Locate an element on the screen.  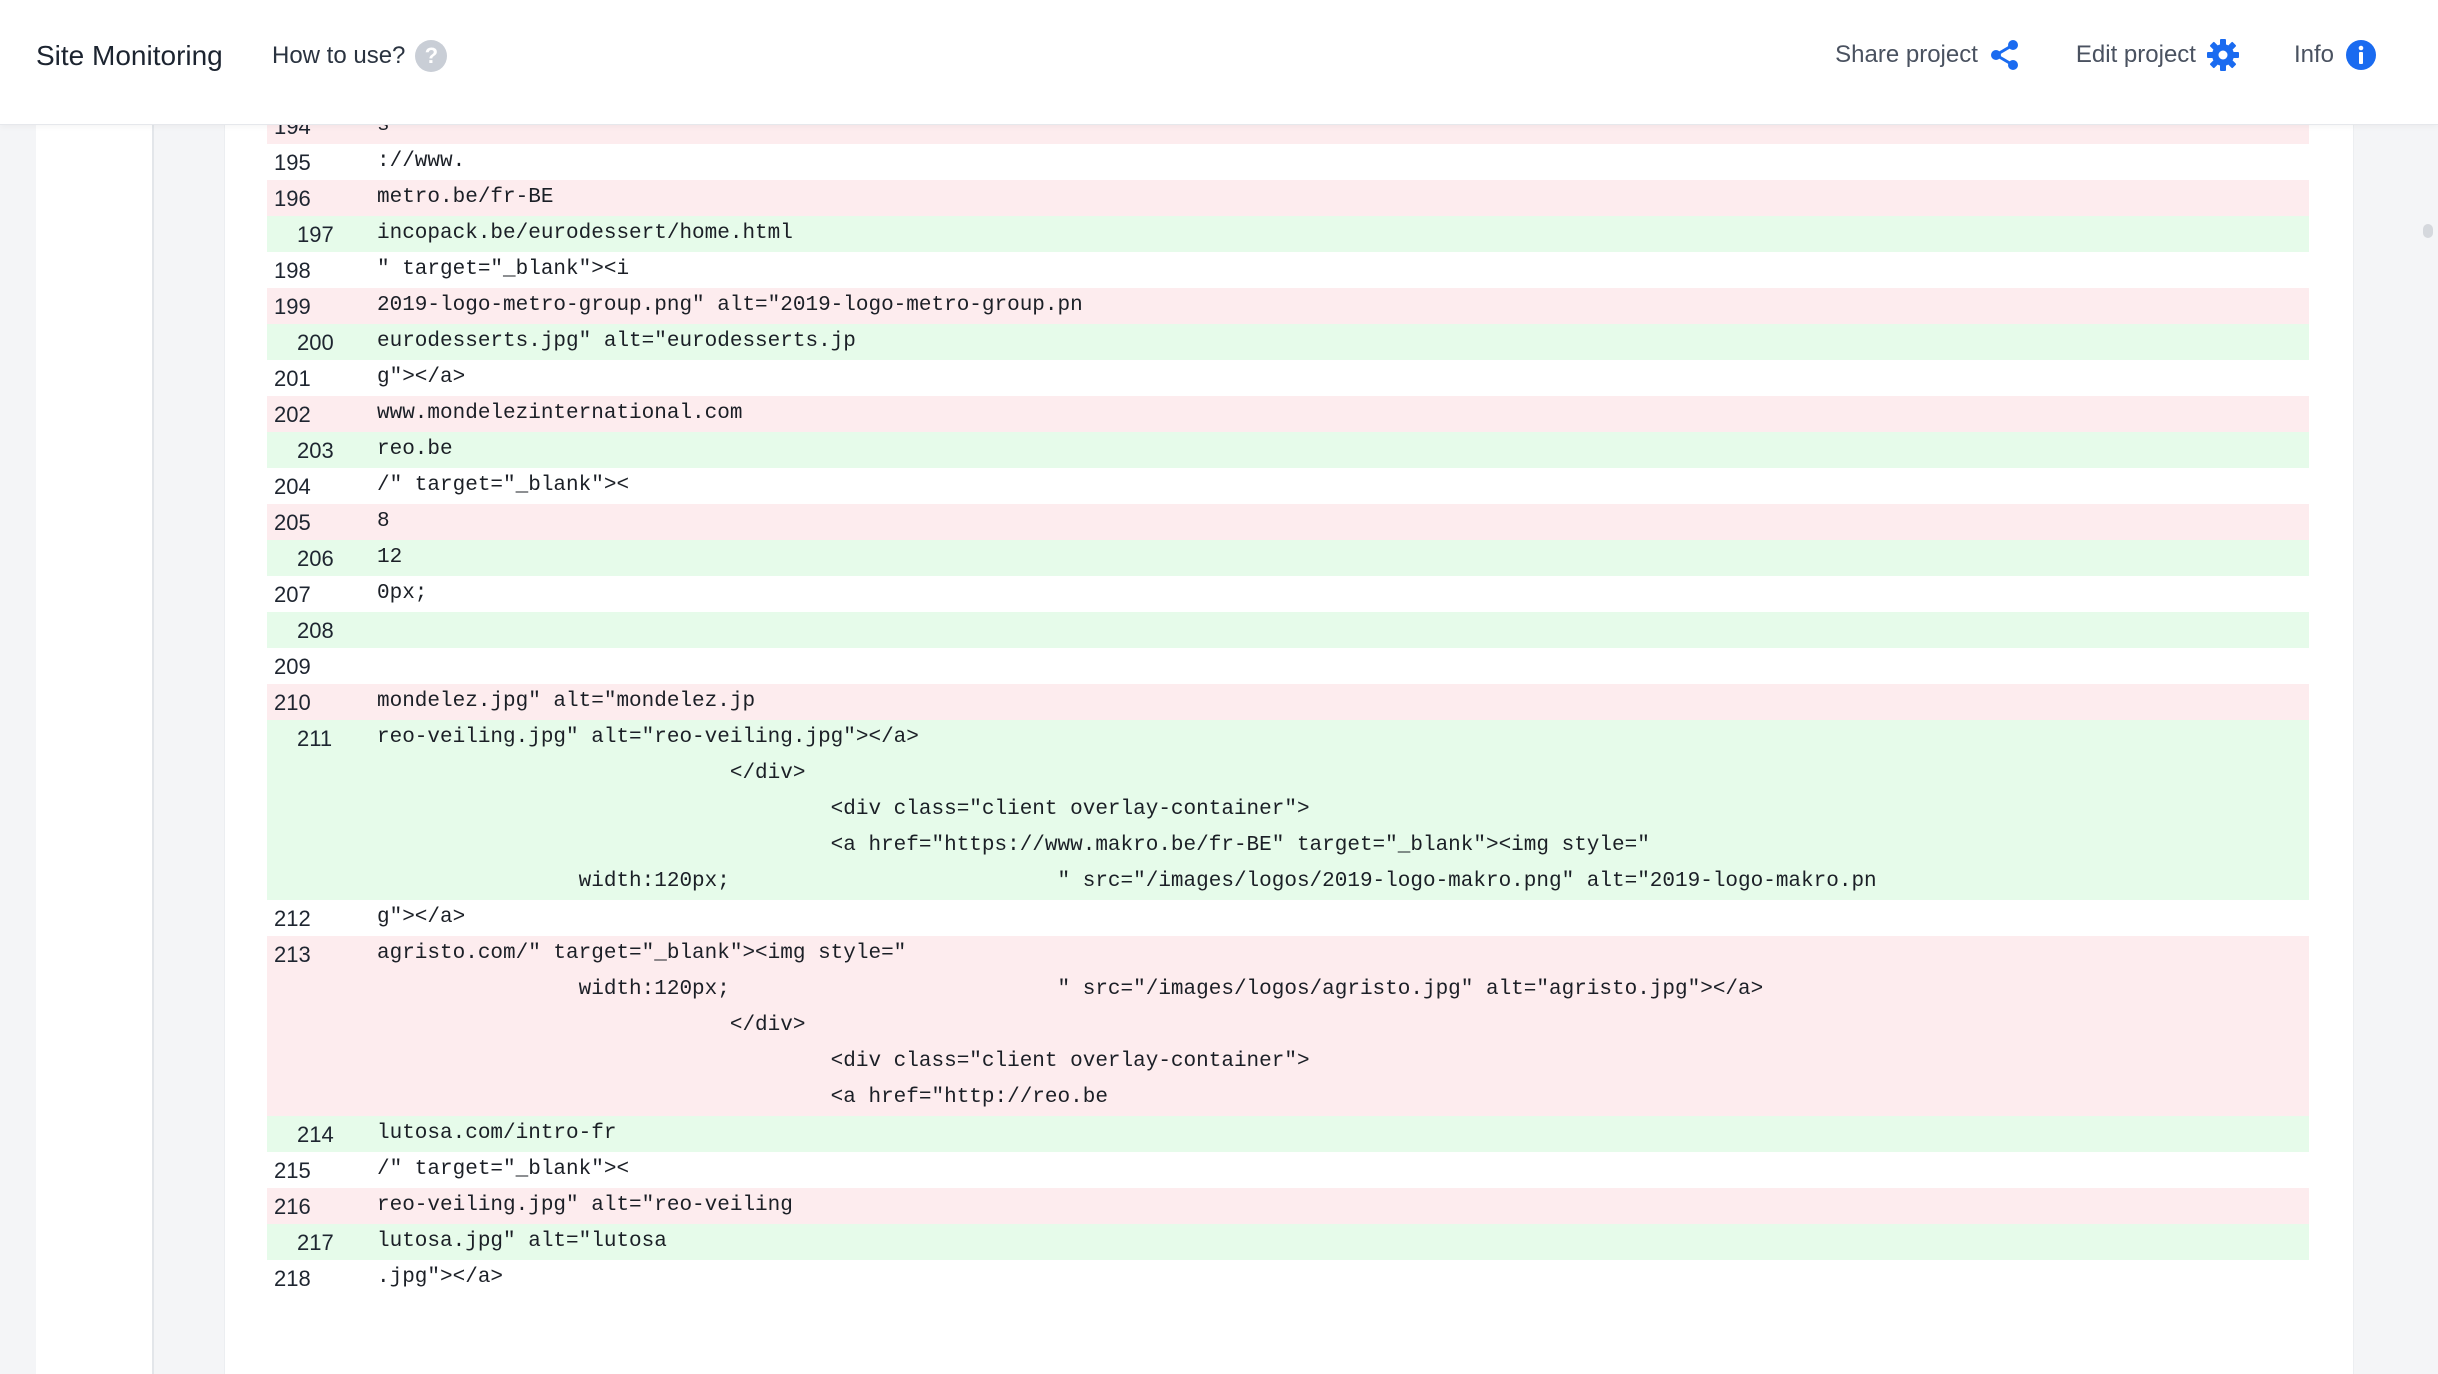
line-number: 208 is located at coordinates (315, 630).